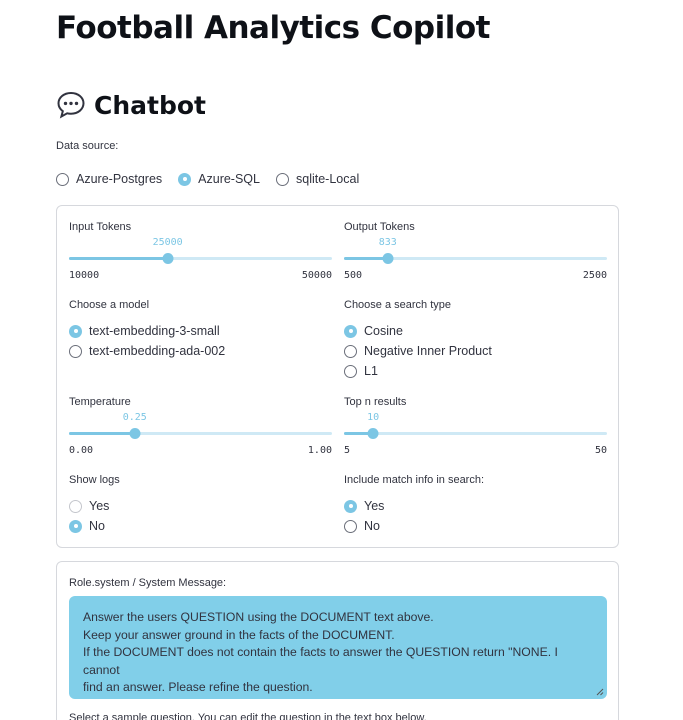 This screenshot has width=683, height=720. I want to click on radio-include-match-no: No, so click(364, 526).